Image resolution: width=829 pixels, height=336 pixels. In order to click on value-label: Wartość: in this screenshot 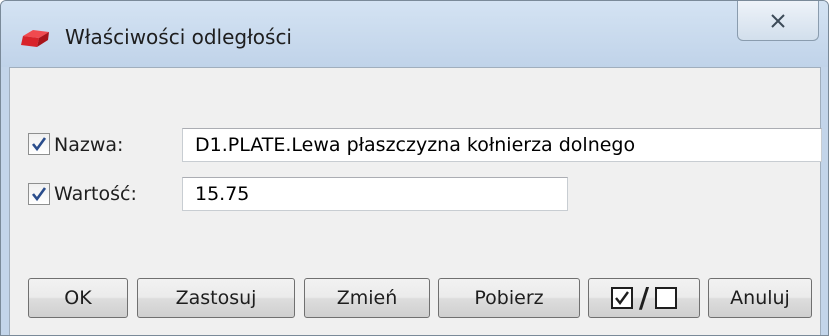, I will do `click(95, 194)`.